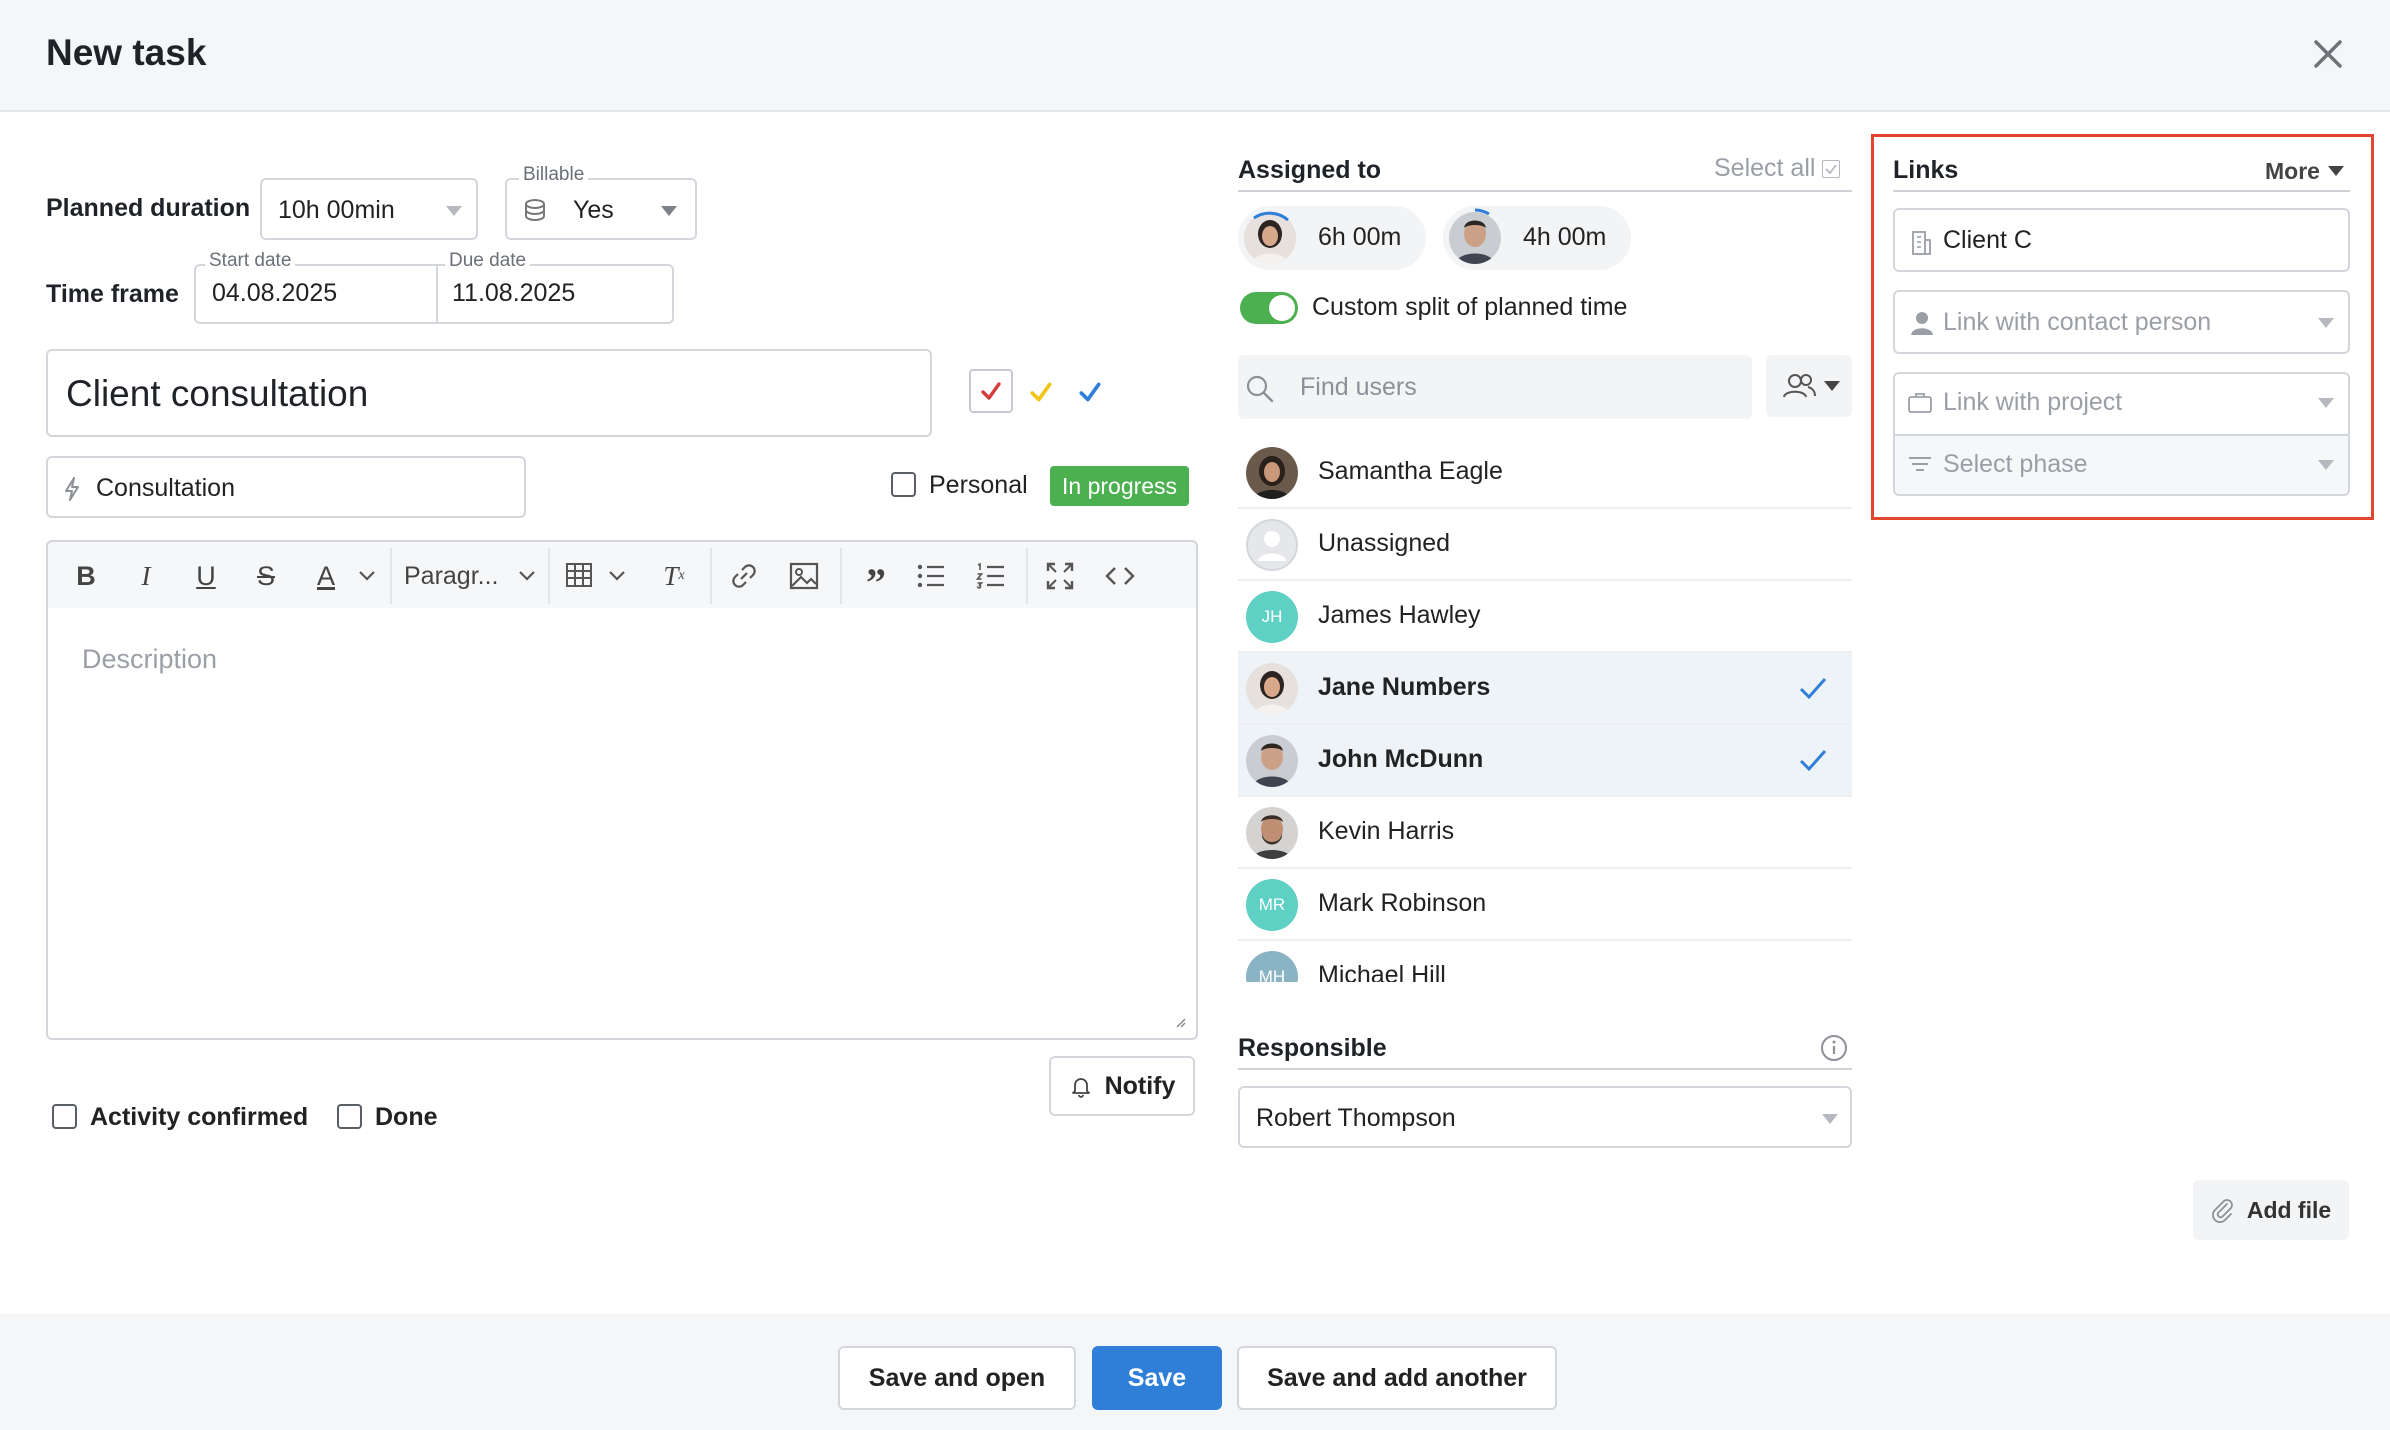  I want to click on select-all-link: Select all, so click(1764, 168).